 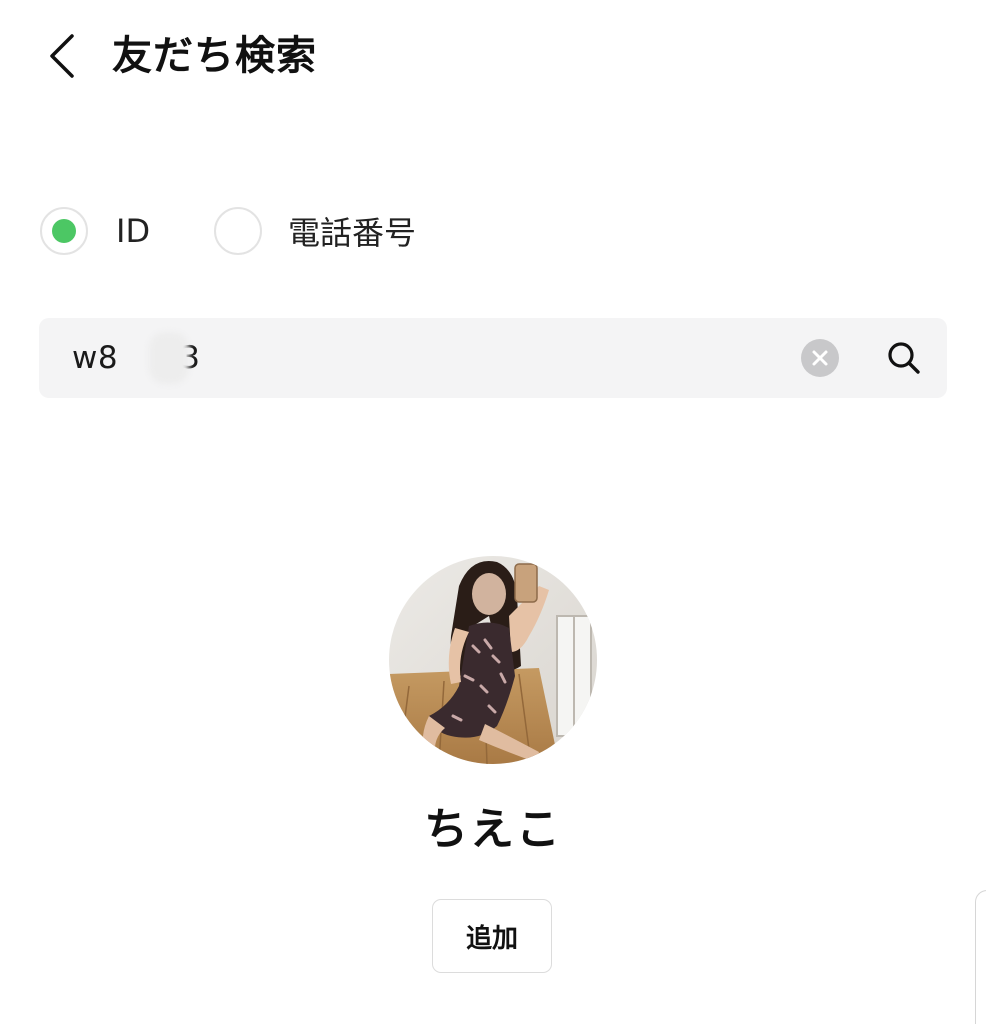 What do you see at coordinates (169, 358) in the screenshot?
I see `redaction-blur` at bounding box center [169, 358].